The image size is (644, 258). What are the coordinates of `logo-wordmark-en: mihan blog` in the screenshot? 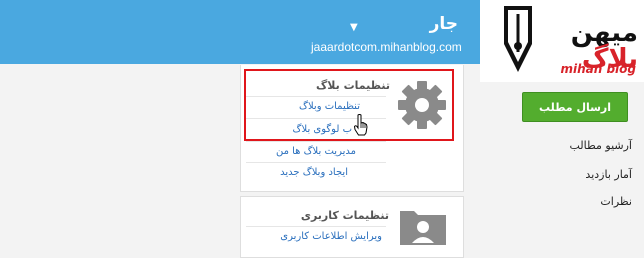 It's located at (598, 69).